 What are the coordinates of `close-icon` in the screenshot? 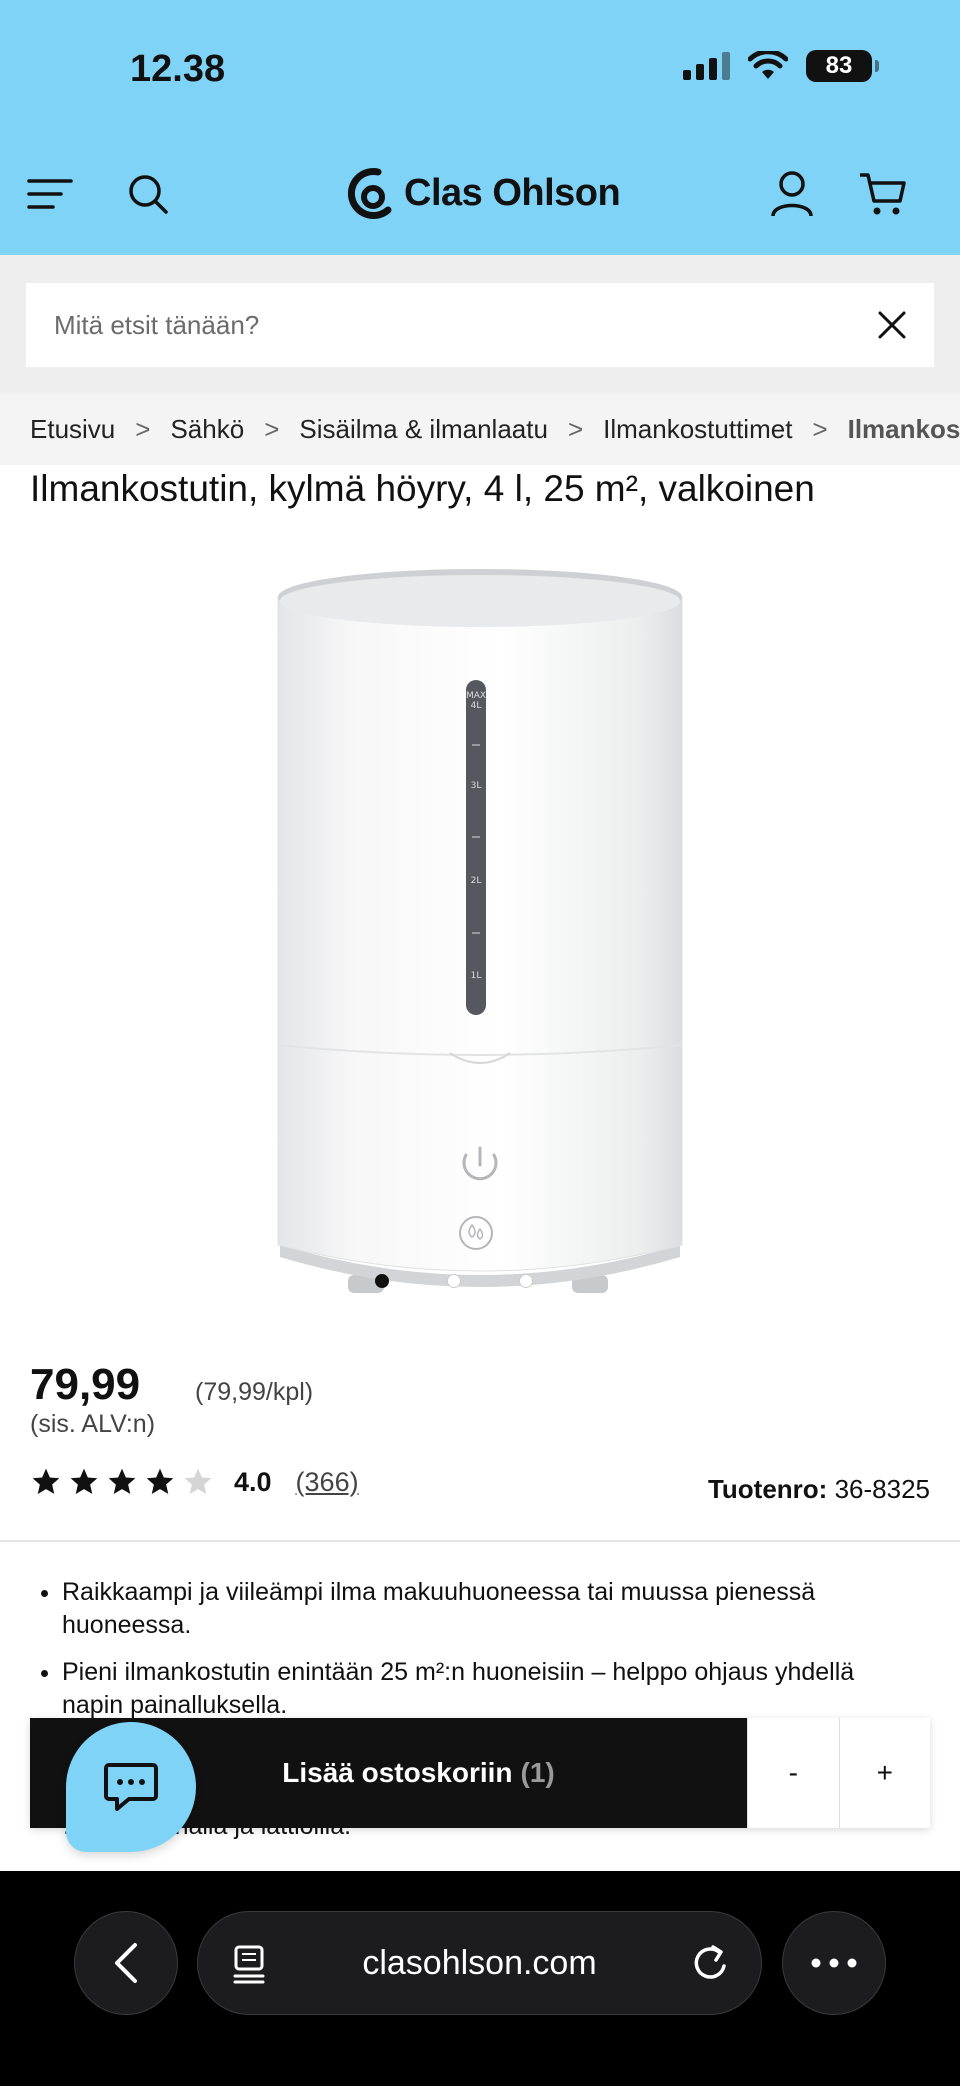 It's located at (892, 325).